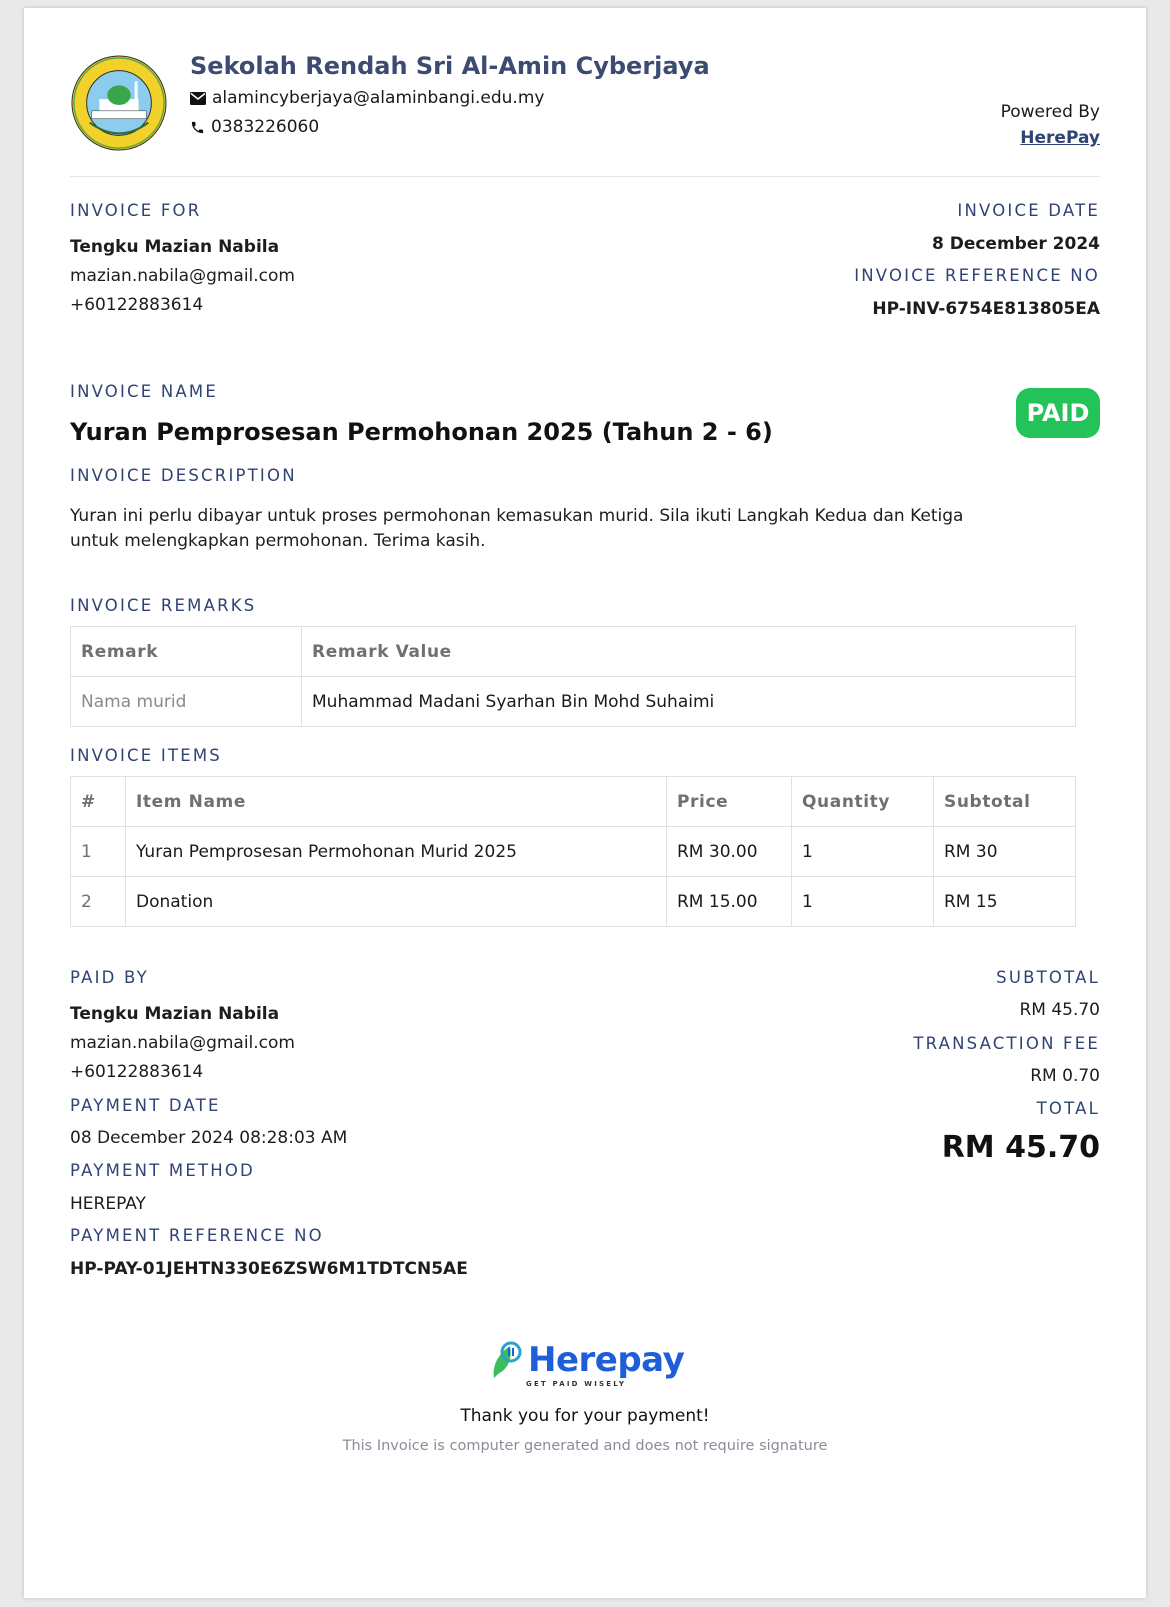 Image resolution: width=1170 pixels, height=1607 pixels. What do you see at coordinates (183, 475) in the screenshot?
I see `invoice-description-label: INVOICE DESCRIPTION` at bounding box center [183, 475].